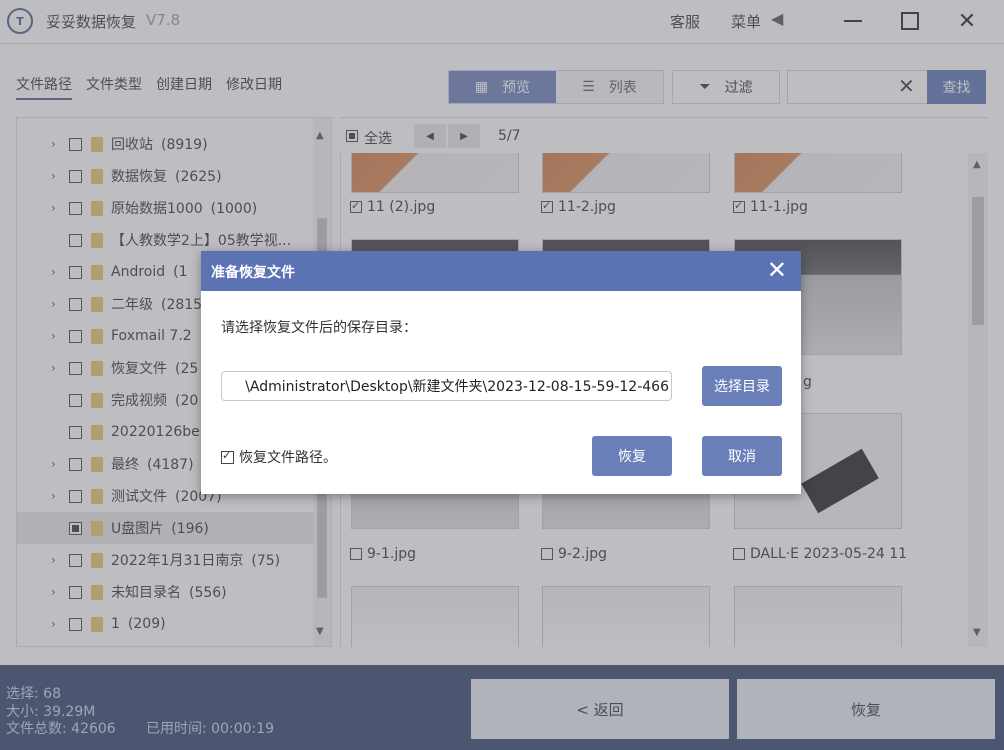 The height and width of the screenshot is (750, 1004). What do you see at coordinates (319, 328) in the screenshot?
I see `save-dir-prompt: 请选择恢复文件后的保存目录：` at bounding box center [319, 328].